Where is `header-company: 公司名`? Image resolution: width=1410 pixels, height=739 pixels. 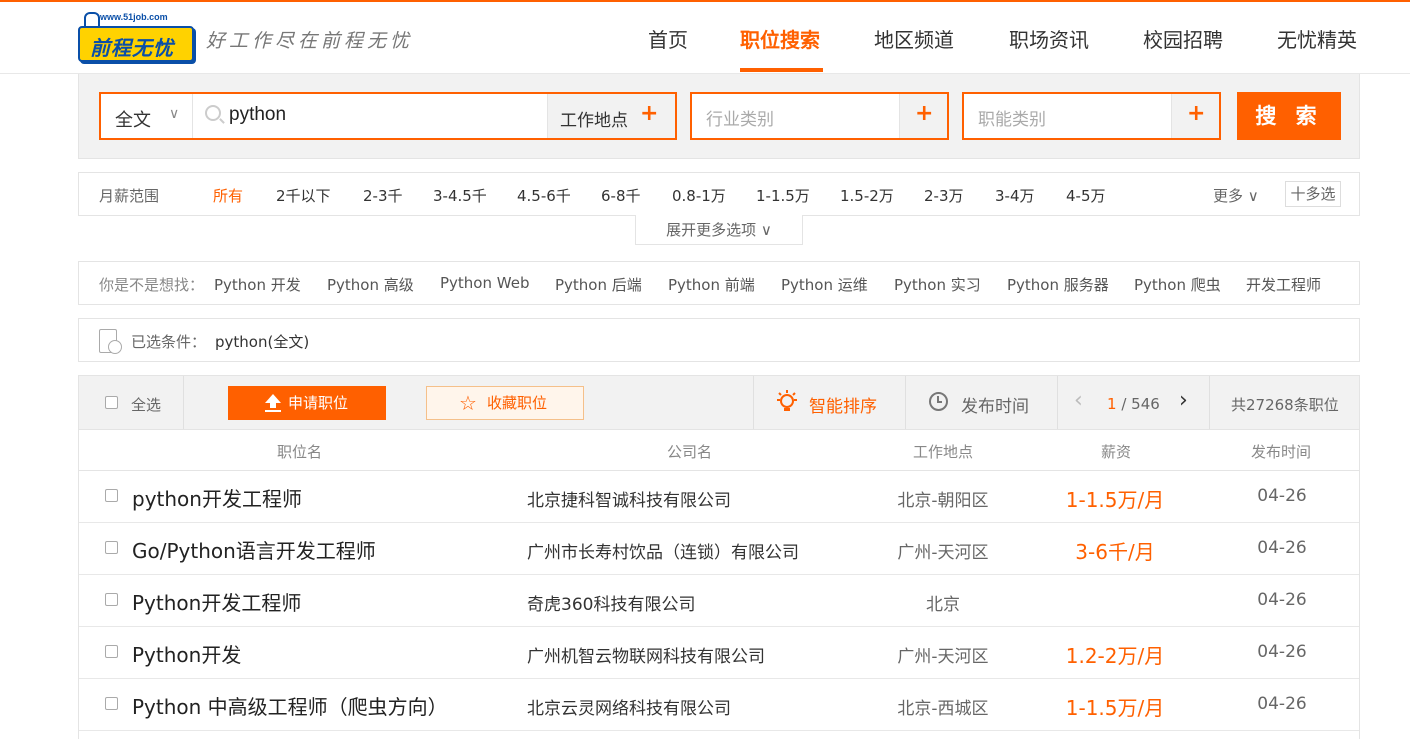
header-company: 公司名 is located at coordinates (690, 452).